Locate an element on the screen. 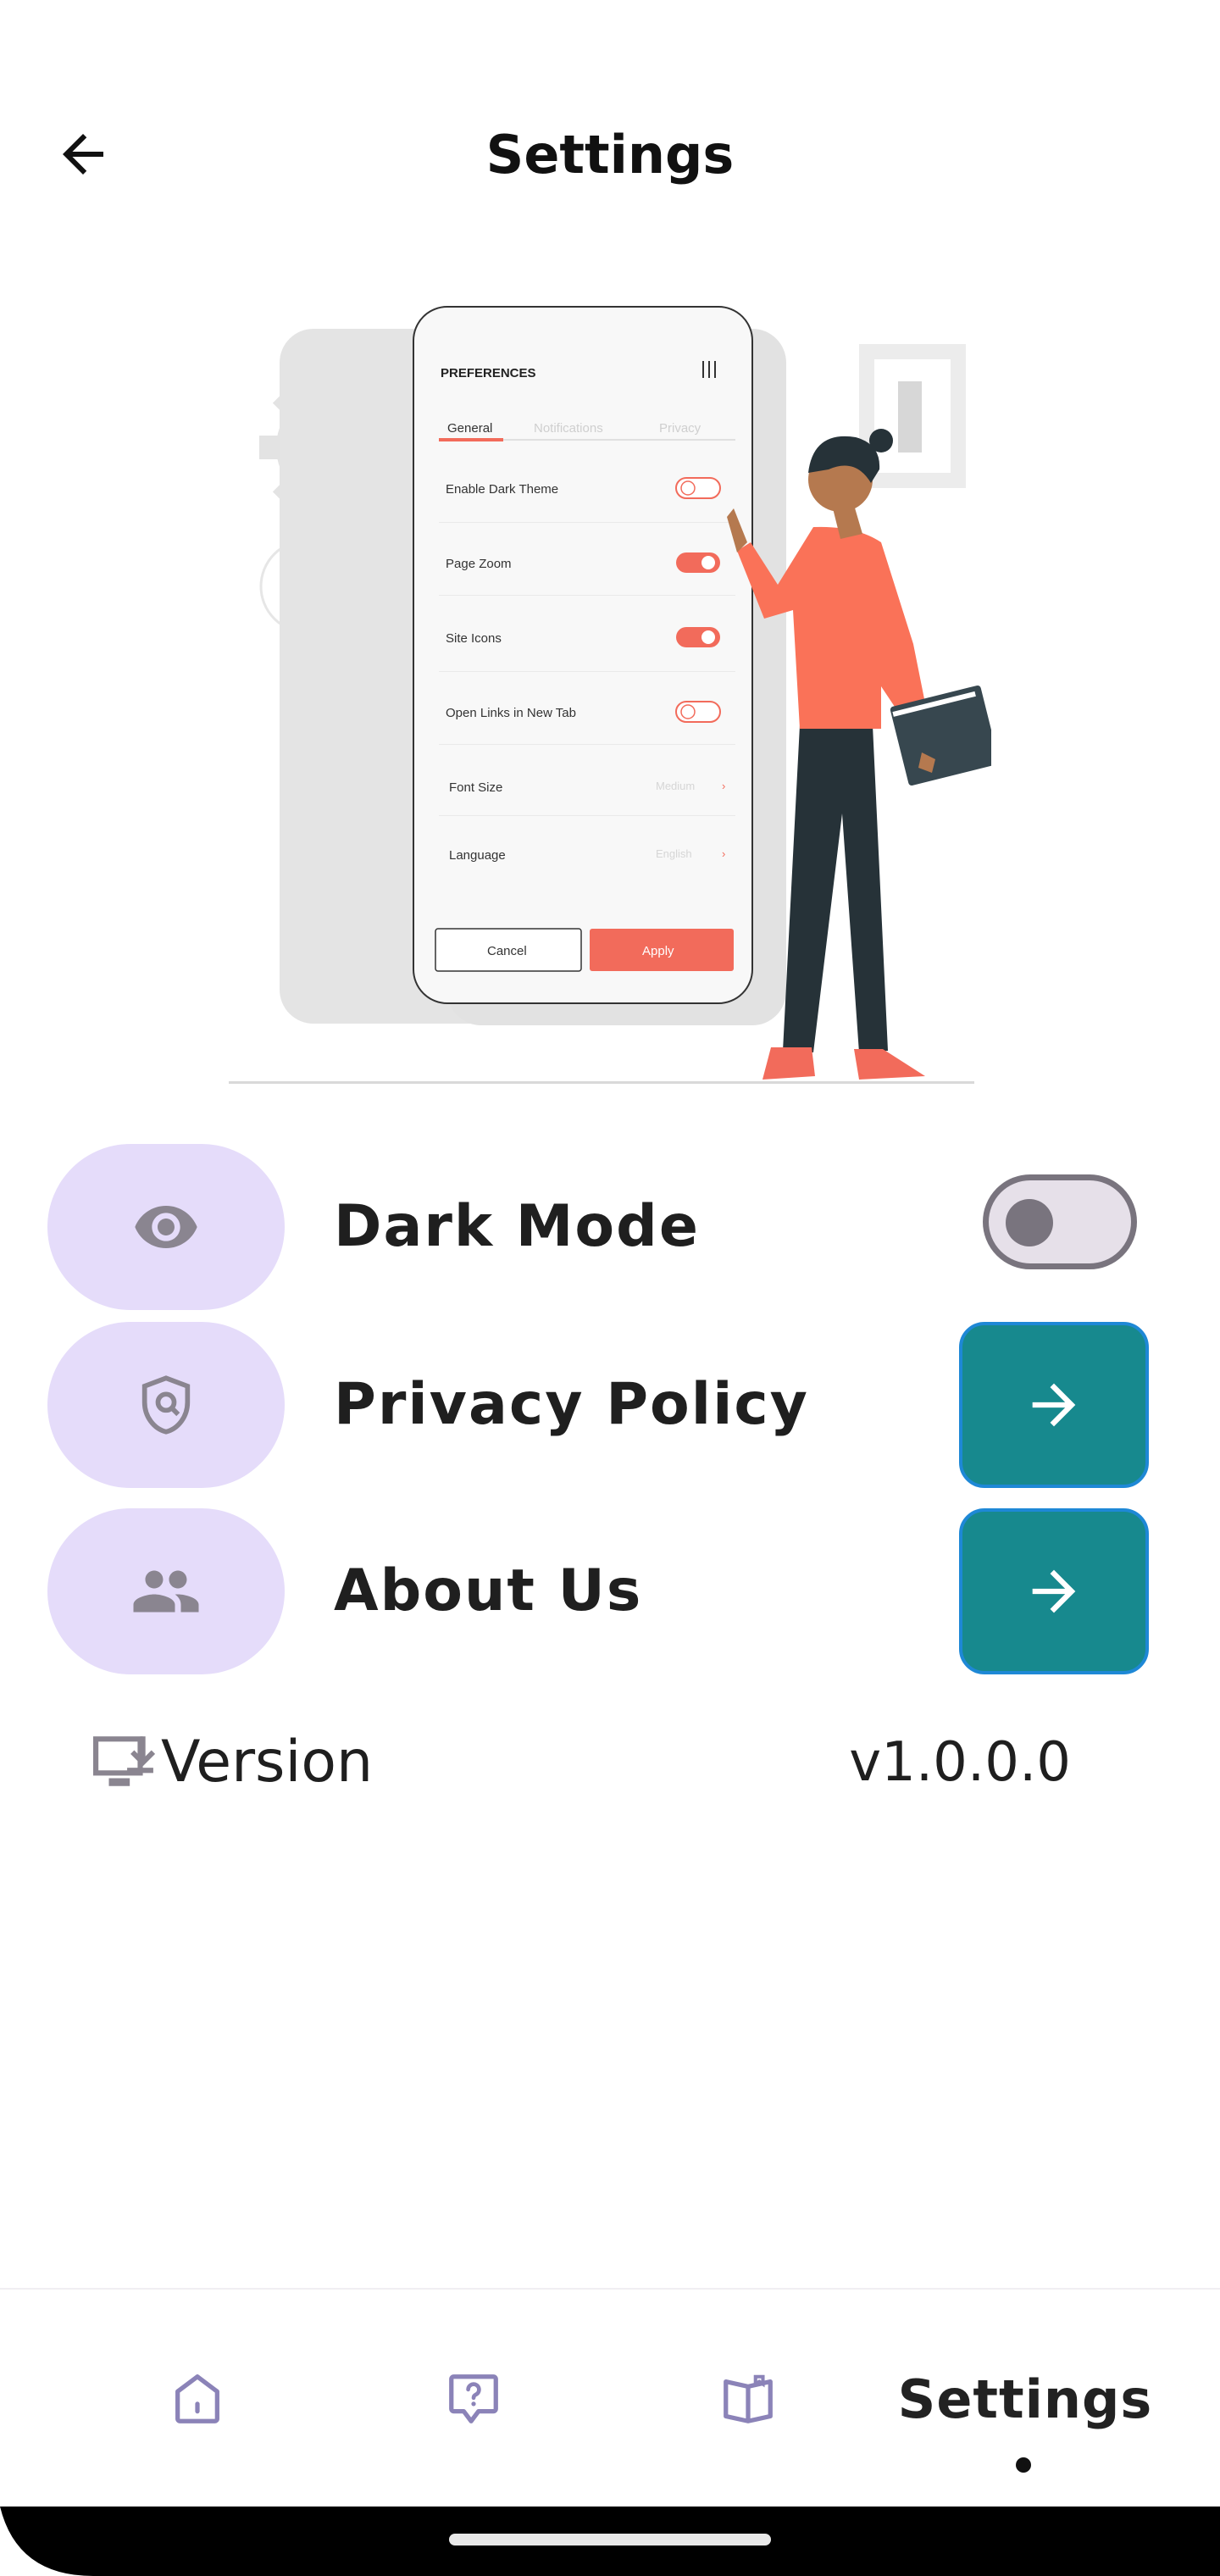 The height and width of the screenshot is (2576, 1220). home-icon is located at coordinates (197, 2398).